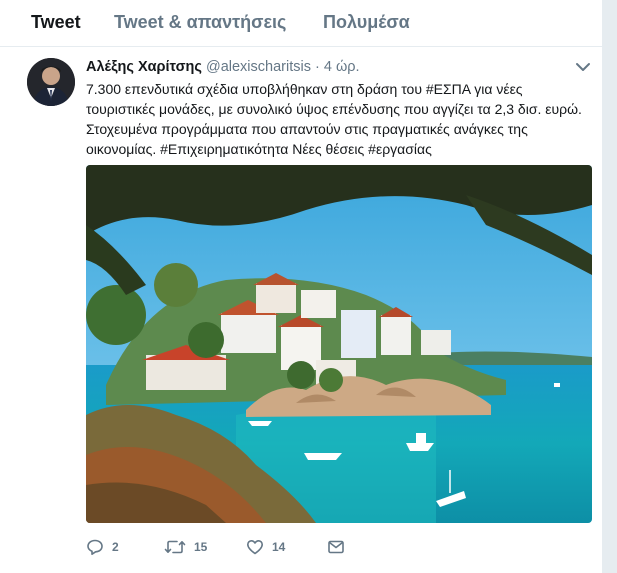  Describe the element at coordinates (200, 22) in the screenshot. I see `tab-tweets-and-replies: Tweet & απαντήσεις` at that location.